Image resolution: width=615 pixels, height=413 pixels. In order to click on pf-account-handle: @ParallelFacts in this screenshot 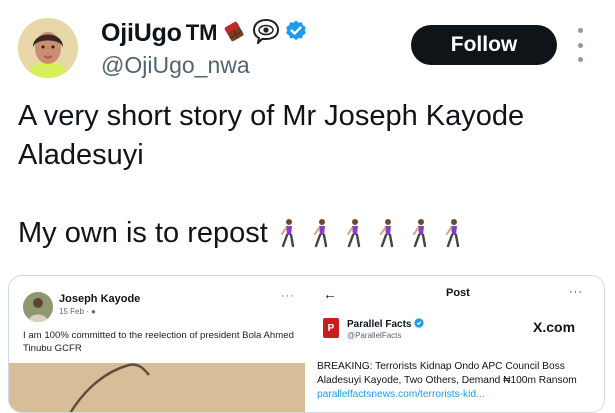, I will do `click(374, 335)`.